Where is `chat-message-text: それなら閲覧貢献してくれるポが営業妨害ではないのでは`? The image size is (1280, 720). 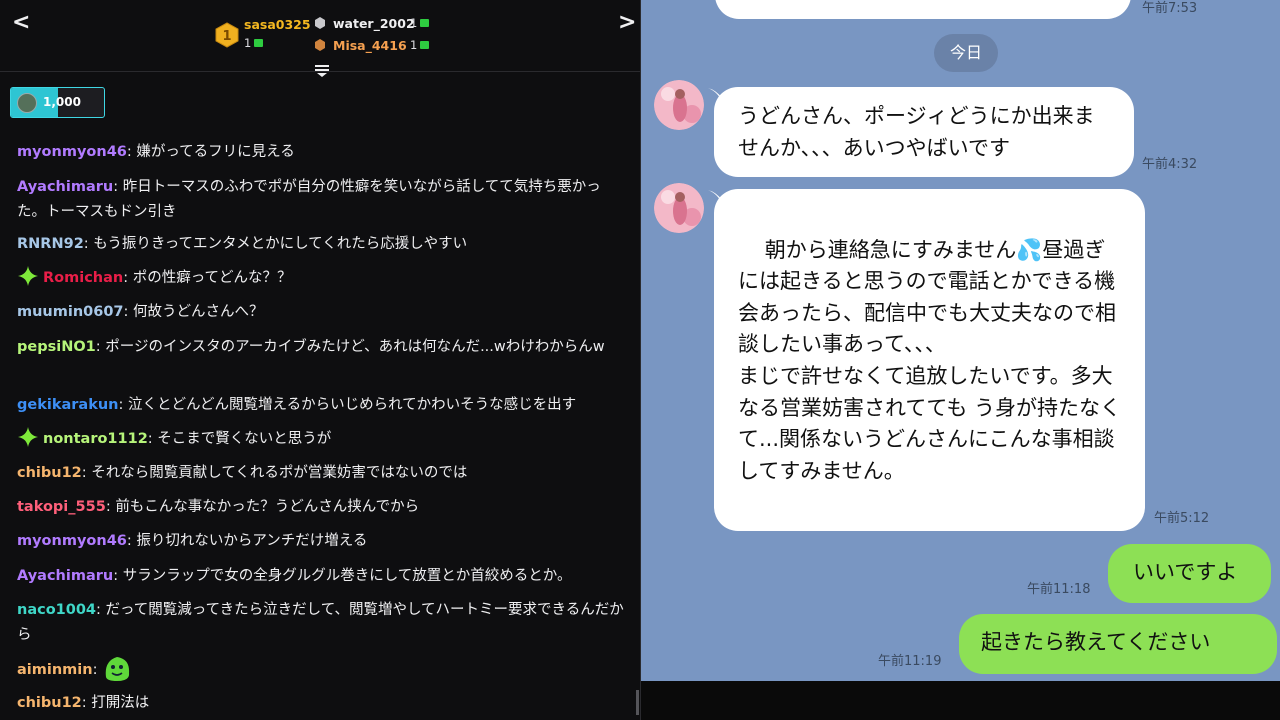 chat-message-text: それなら閲覧貢献してくれるポが営業妨害ではないのでは is located at coordinates (279, 473).